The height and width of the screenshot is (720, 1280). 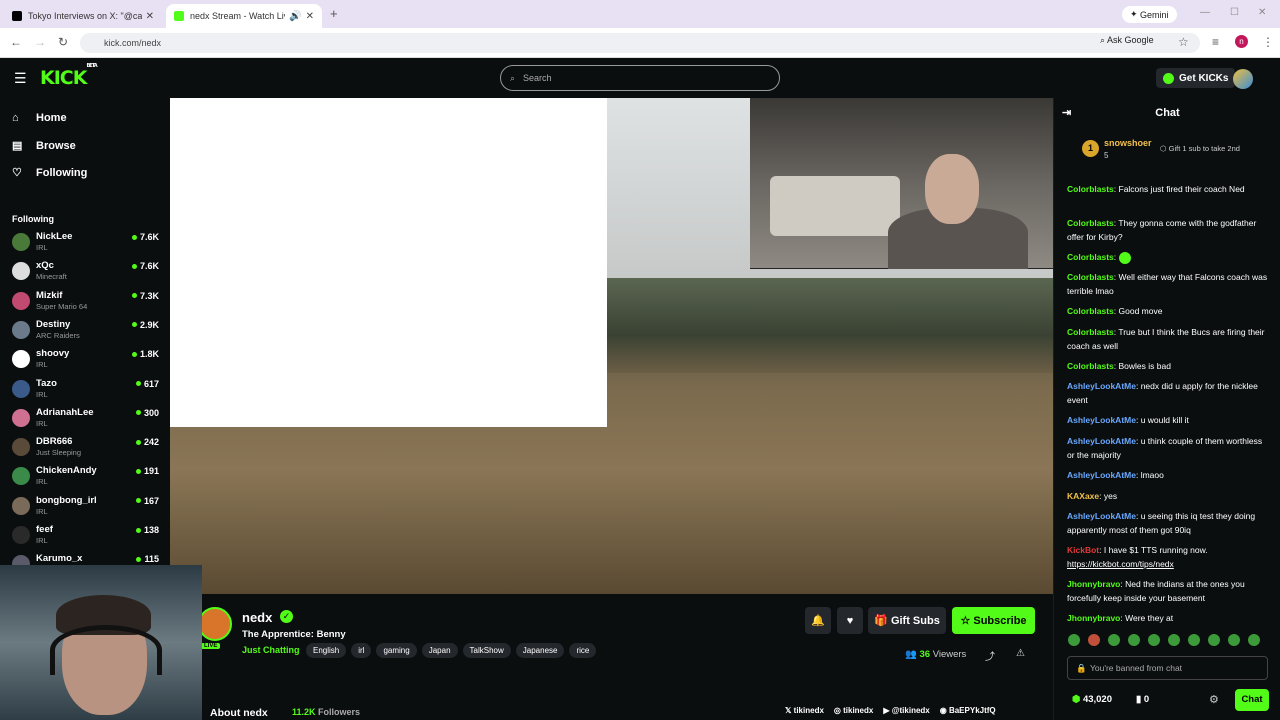 I want to click on following-item: AdrianahLee IRL 300, so click(x=87, y=420).